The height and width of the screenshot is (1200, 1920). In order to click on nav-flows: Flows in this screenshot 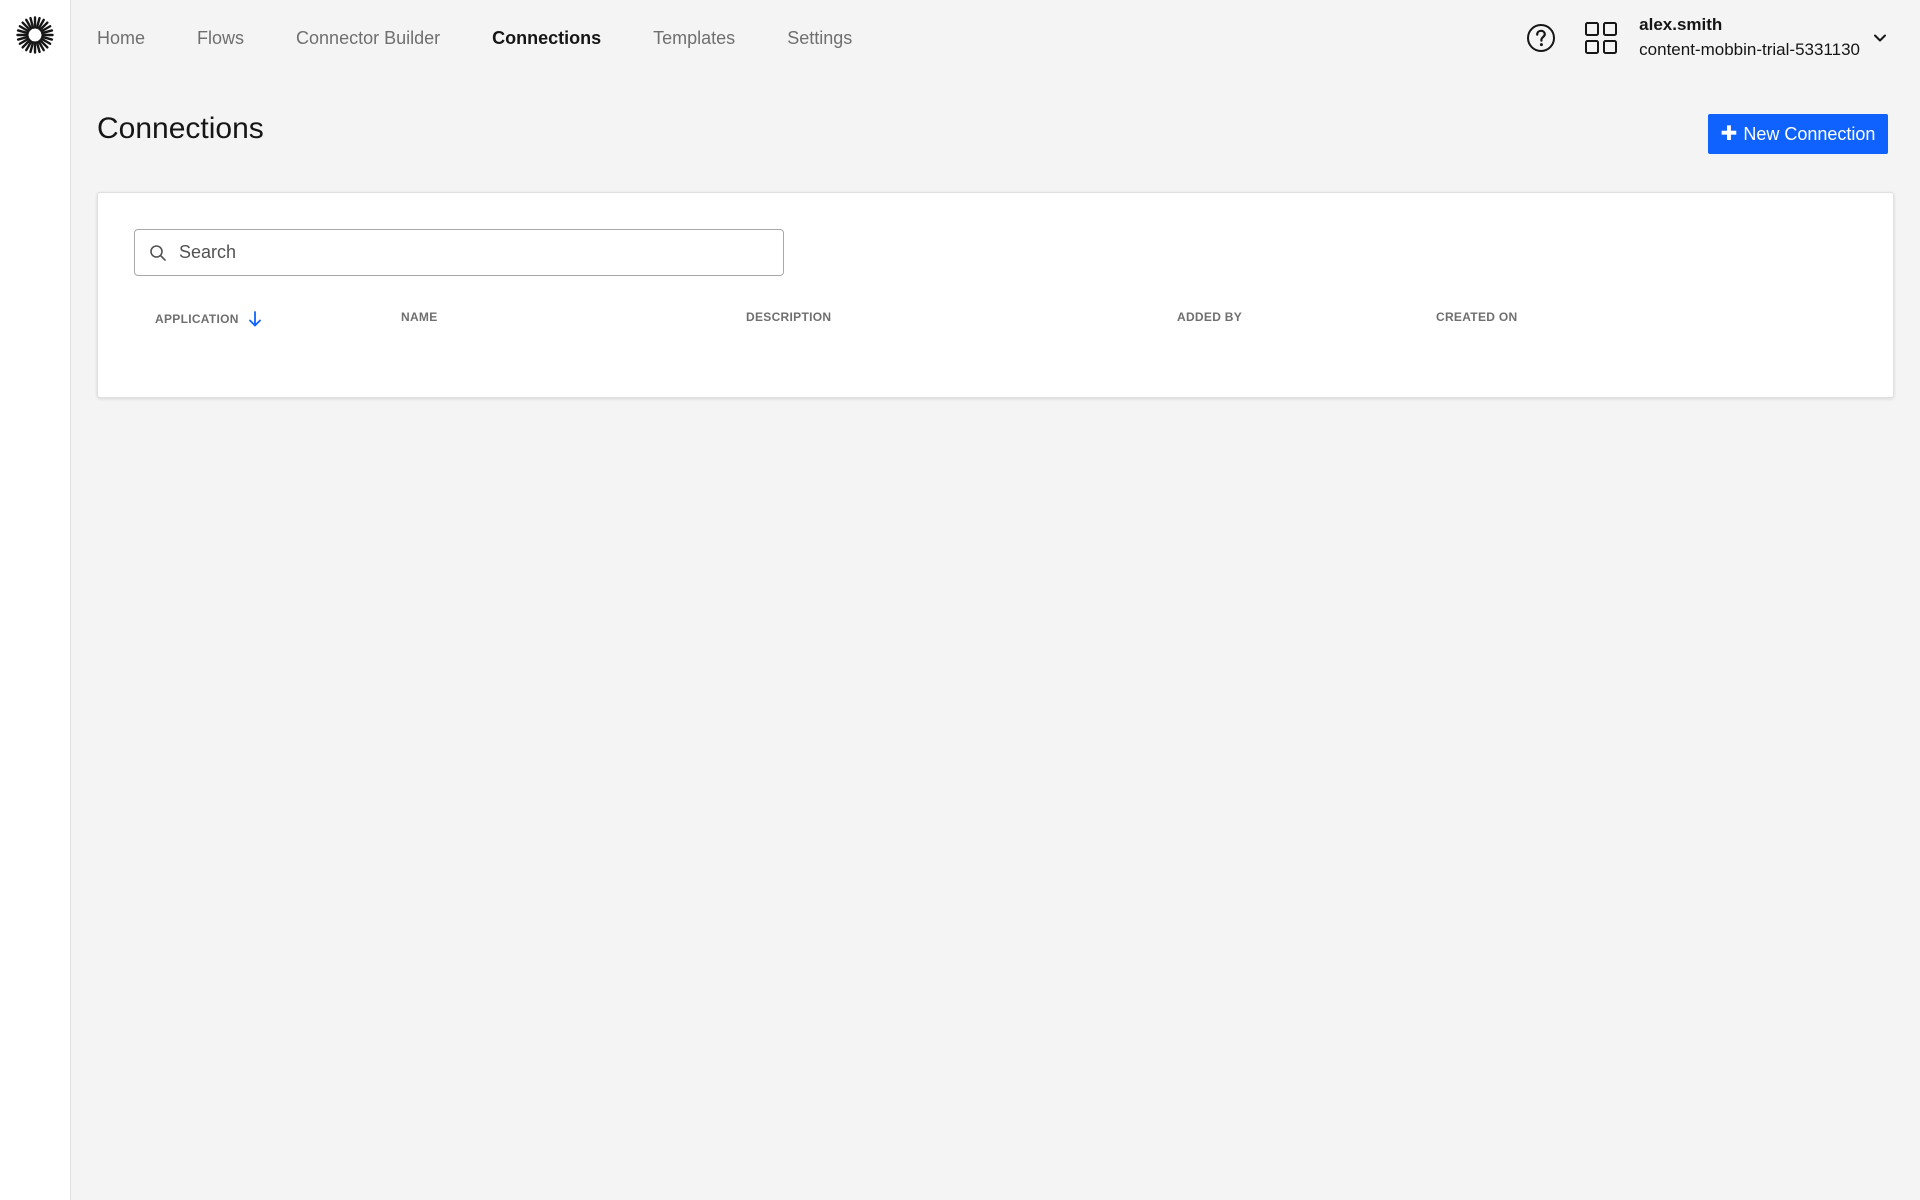, I will do `click(220, 38)`.